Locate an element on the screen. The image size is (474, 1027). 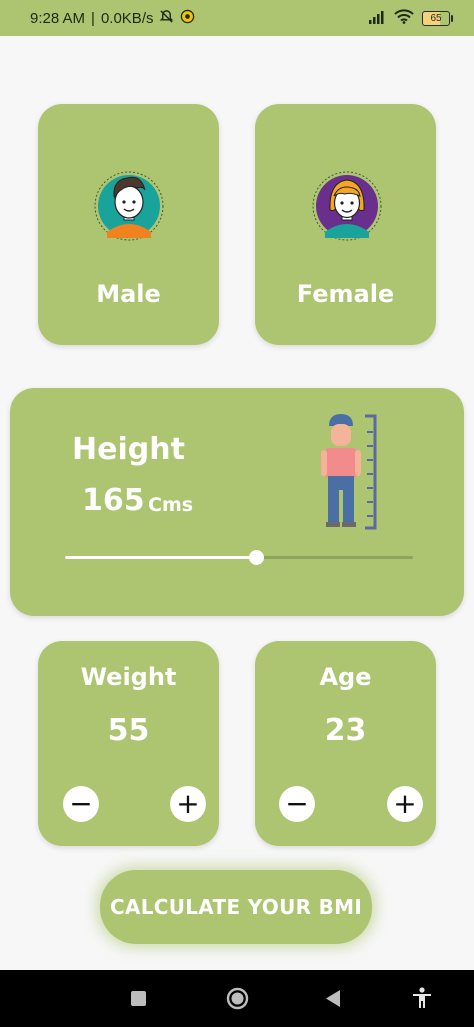
female-card: Female is located at coordinates (345, 224).